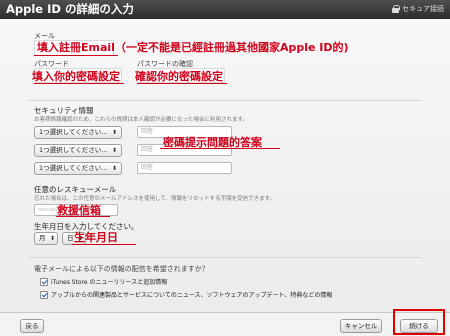 The width and height of the screenshot is (450, 336). Describe the element at coordinates (44, 294) in the screenshot. I see `newsletter-apple-checkbox` at that location.